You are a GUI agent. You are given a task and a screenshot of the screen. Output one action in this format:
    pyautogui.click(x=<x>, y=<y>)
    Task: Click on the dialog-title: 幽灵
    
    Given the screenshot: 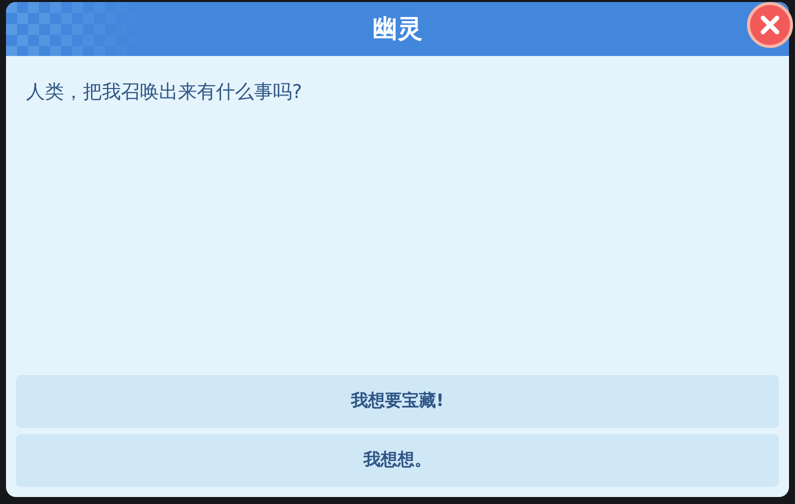 What is the action you would take?
    pyautogui.click(x=397, y=29)
    